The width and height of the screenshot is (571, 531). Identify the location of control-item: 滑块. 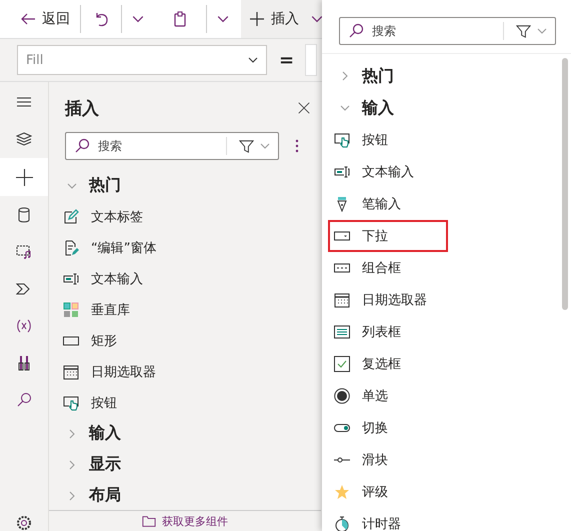
(438, 460).